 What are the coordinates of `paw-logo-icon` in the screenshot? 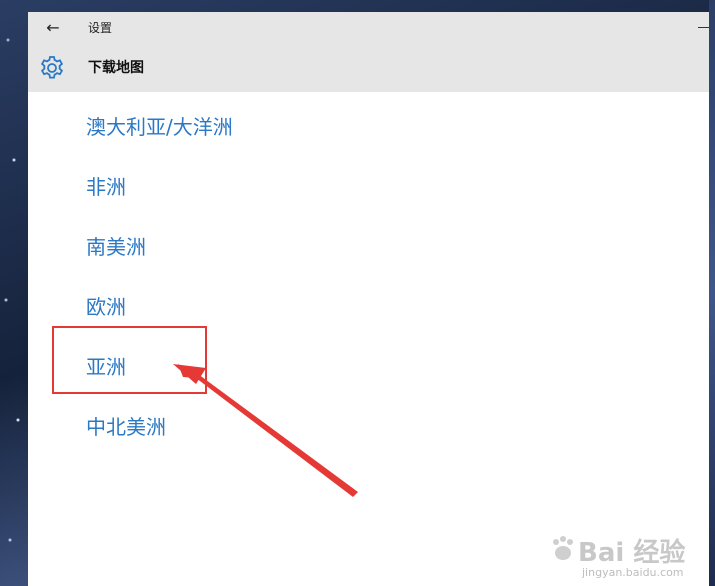 It's located at (563, 548).